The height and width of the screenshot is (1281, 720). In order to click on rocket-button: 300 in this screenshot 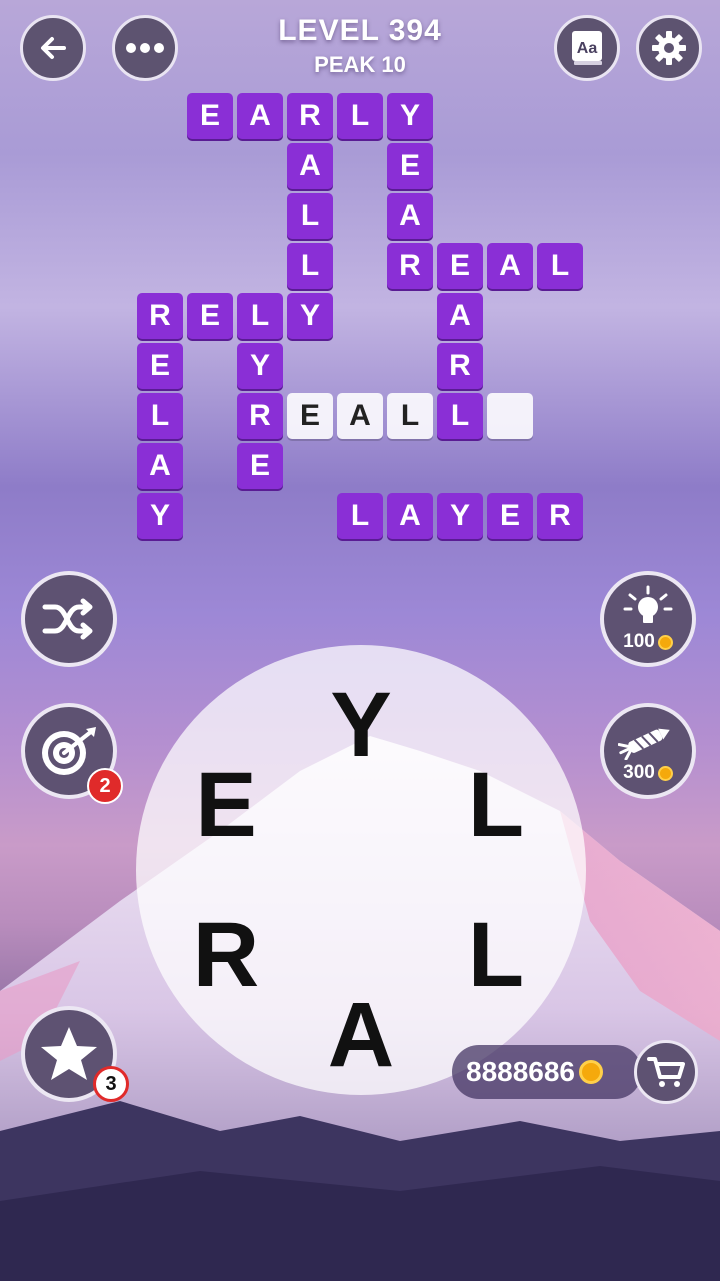, I will do `click(648, 751)`.